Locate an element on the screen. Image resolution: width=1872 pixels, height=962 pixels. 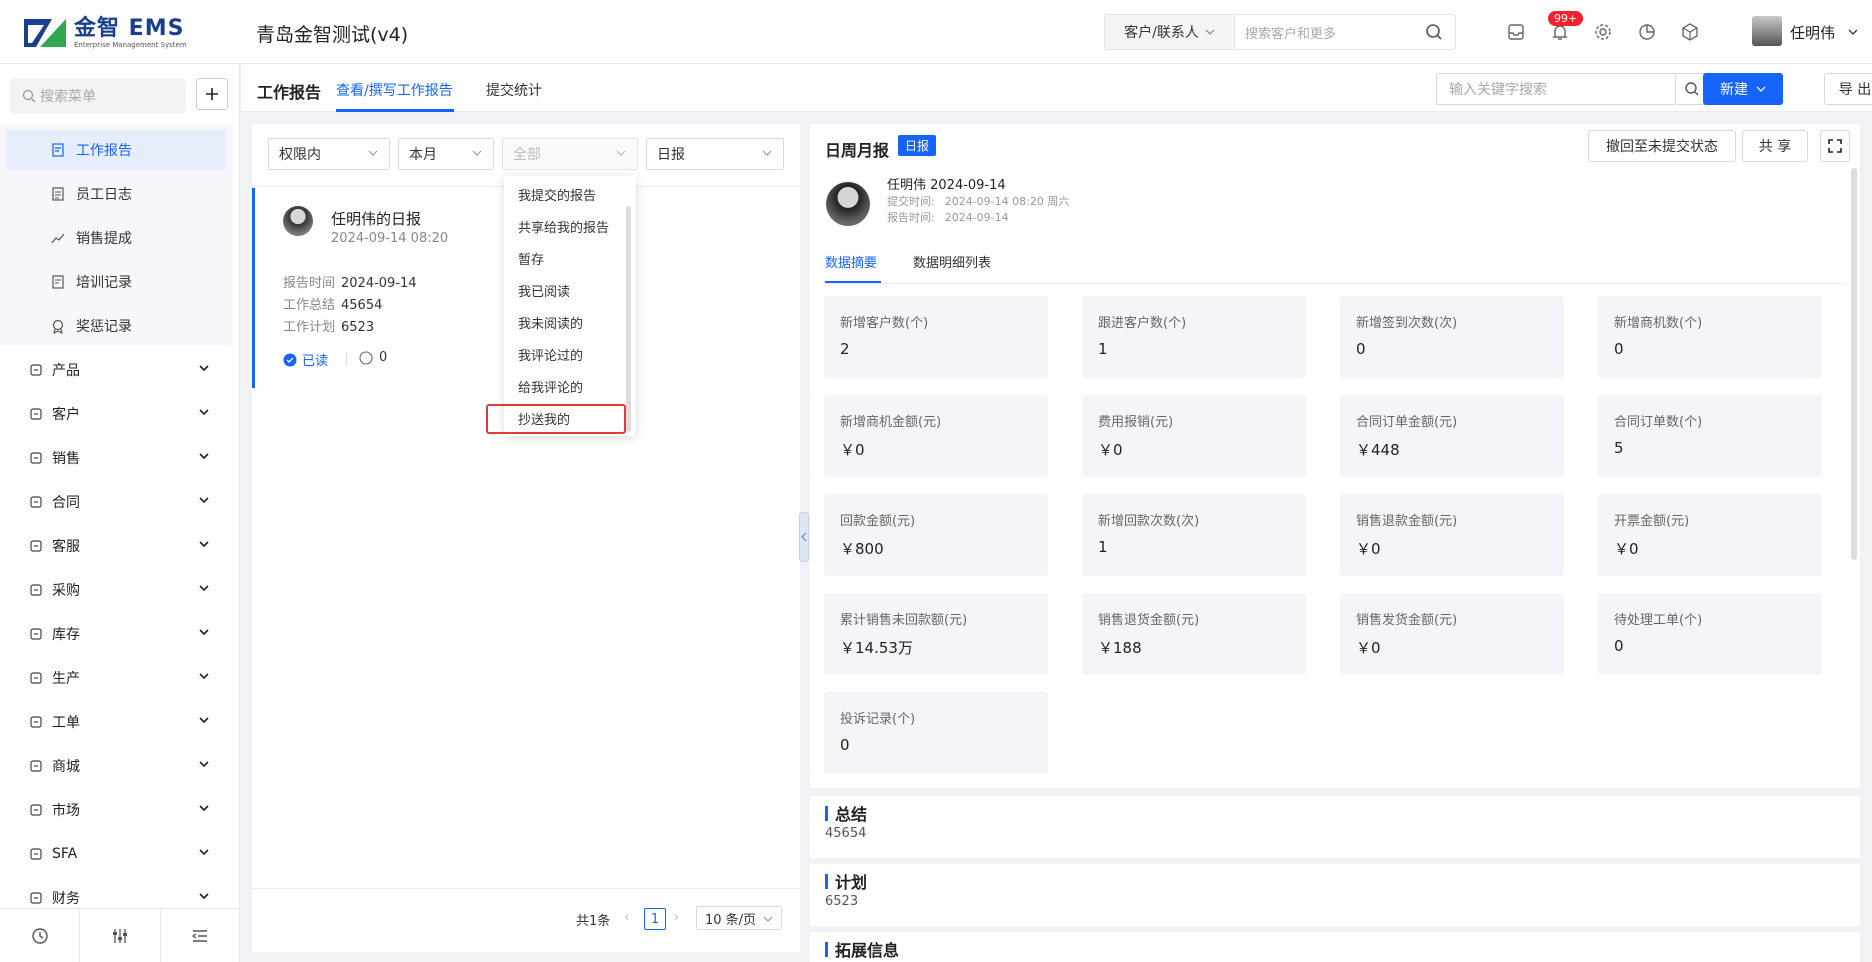
sidebar-group-10: 商城 is located at coordinates (116, 766).